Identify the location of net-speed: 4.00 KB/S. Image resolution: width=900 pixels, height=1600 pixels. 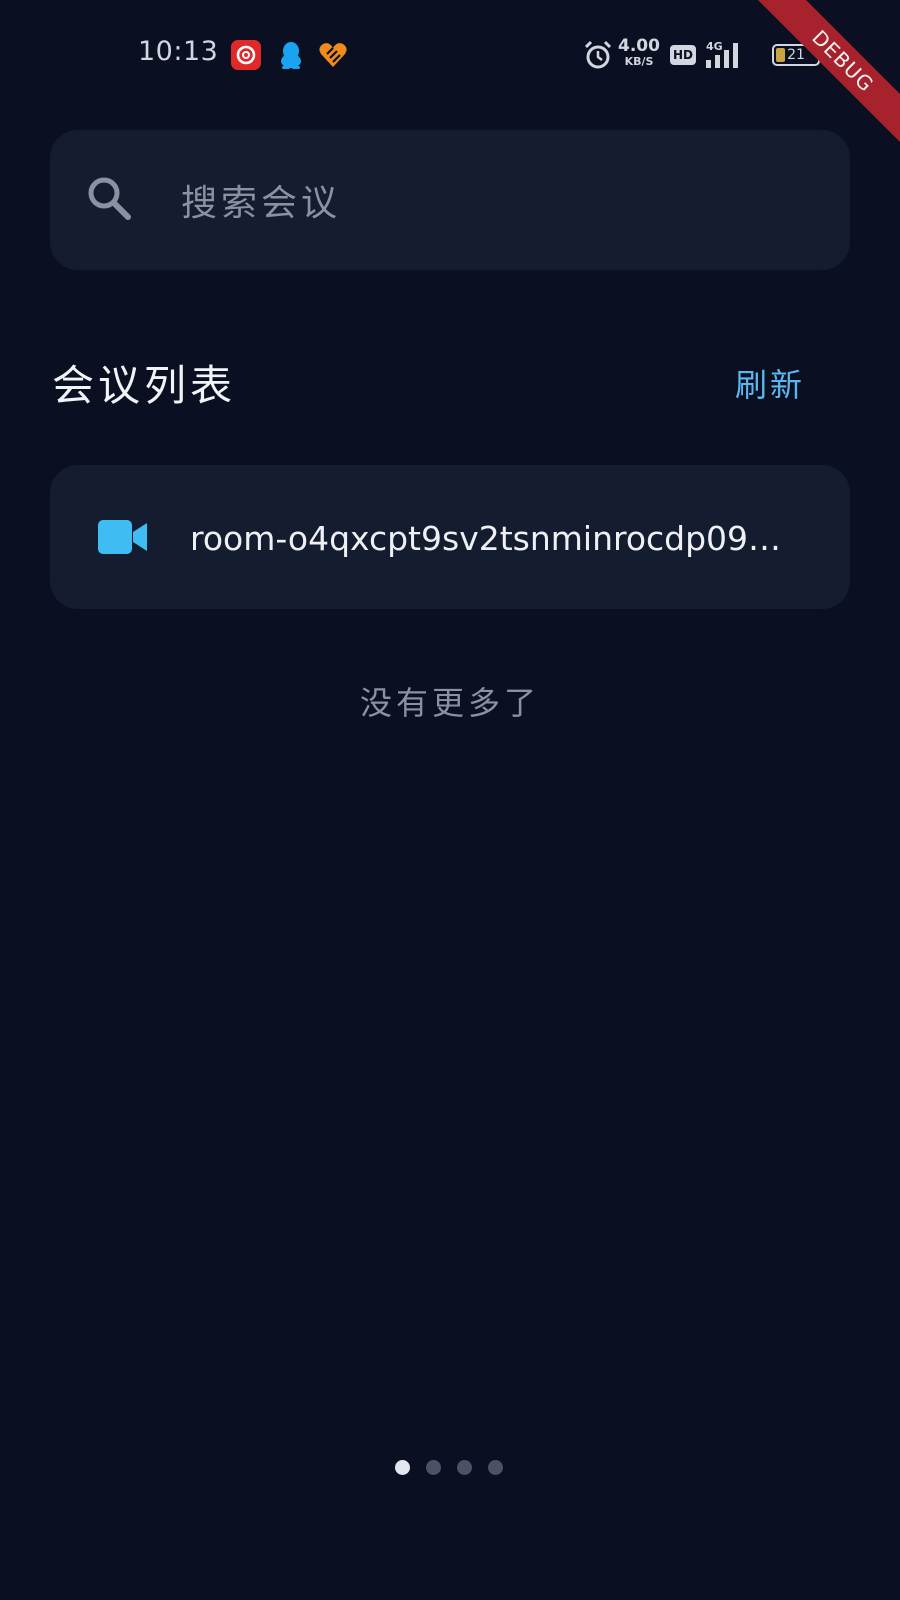
(639, 52).